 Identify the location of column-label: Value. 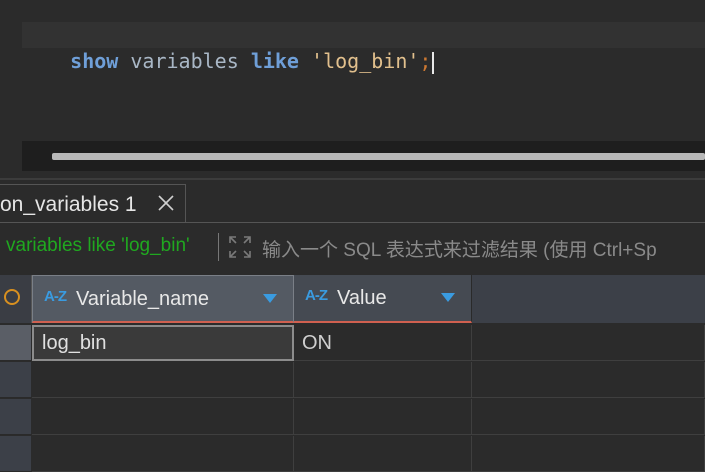
(362, 298).